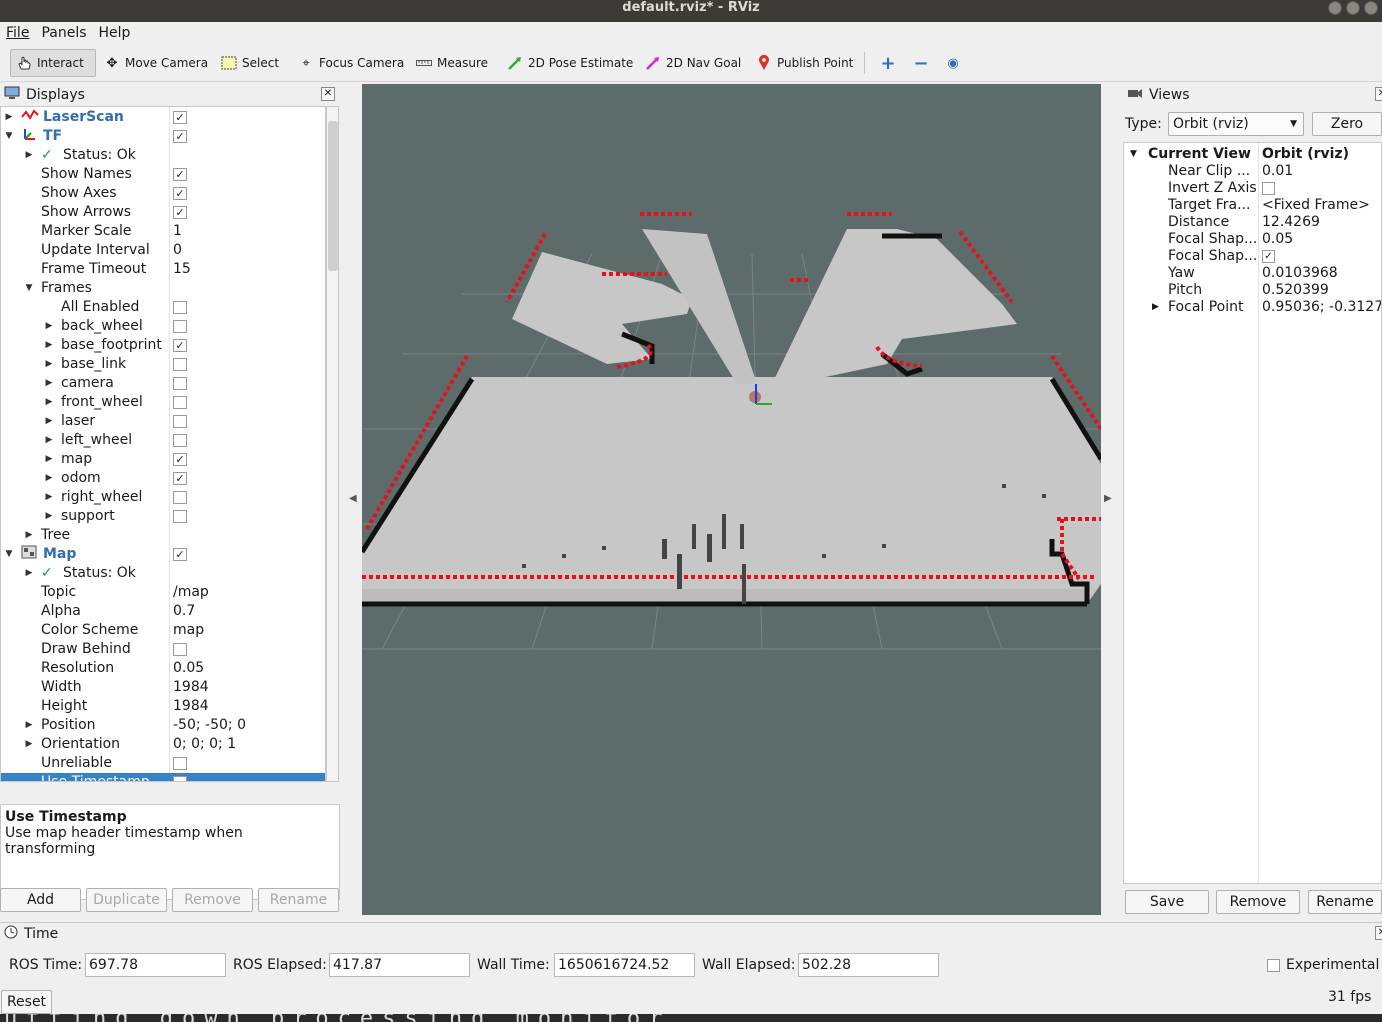 This screenshot has width=1382, height=1022. Describe the element at coordinates (1258, 902) in the screenshot. I see `remove-view-button: Remove` at that location.